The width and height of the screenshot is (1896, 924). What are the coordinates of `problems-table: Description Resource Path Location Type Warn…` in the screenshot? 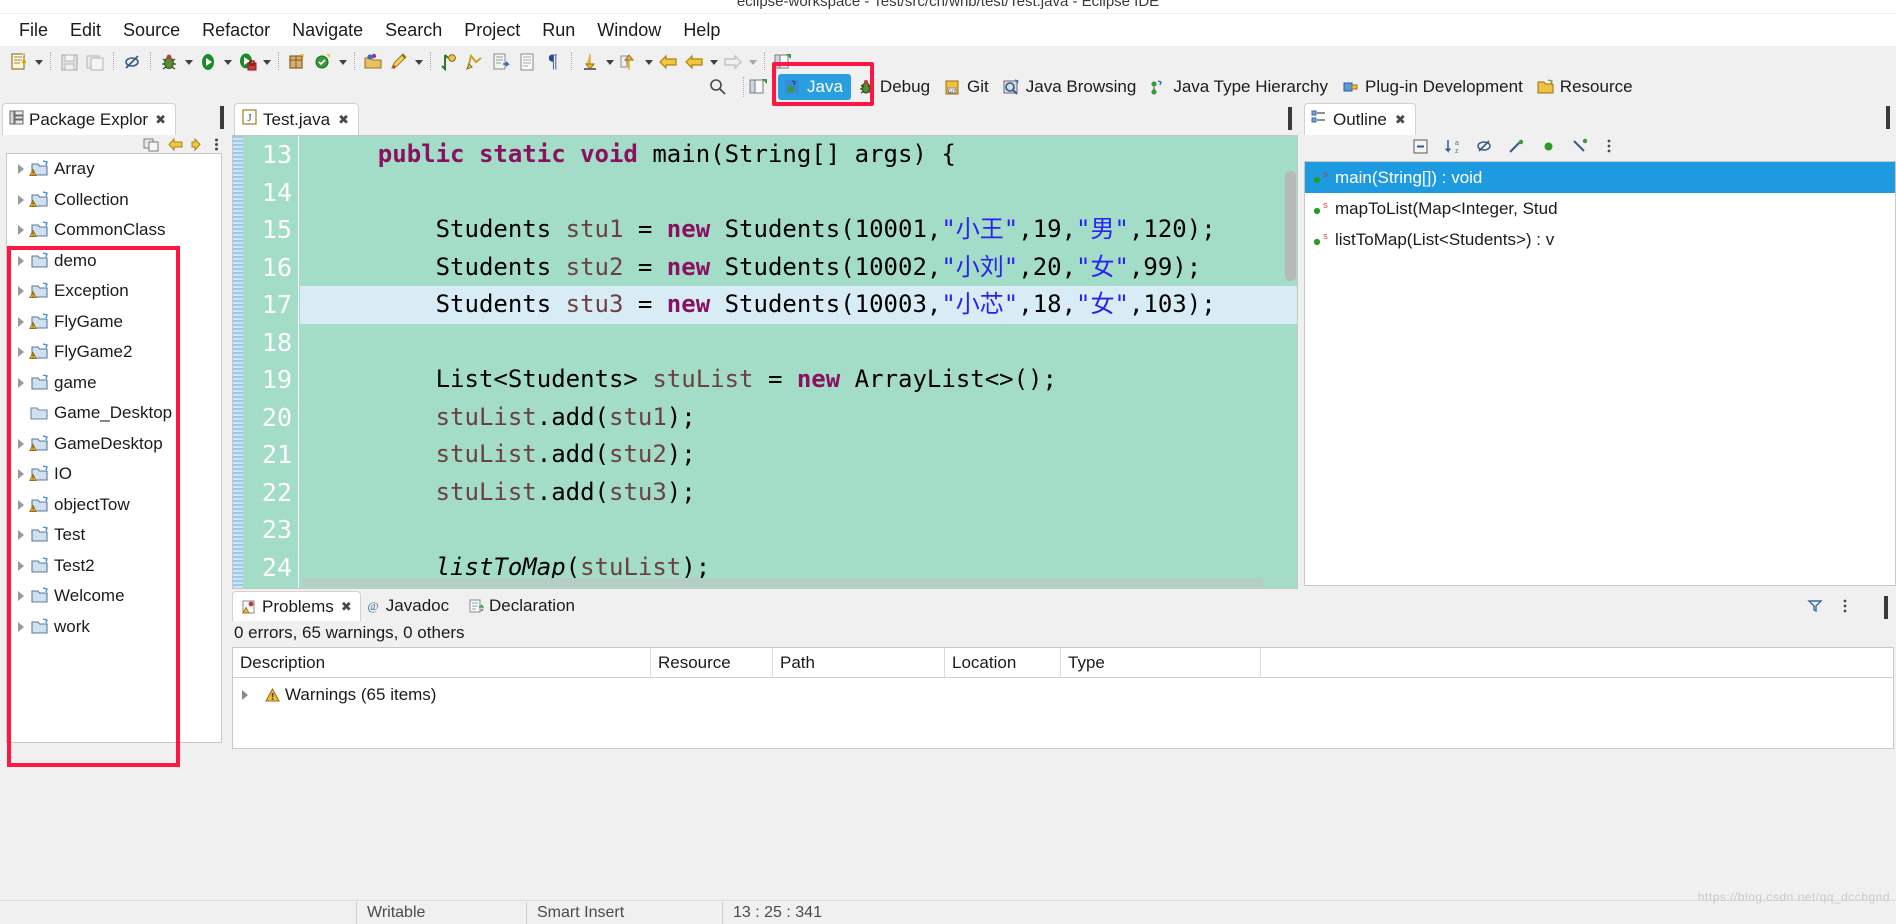 It's located at (1063, 698).